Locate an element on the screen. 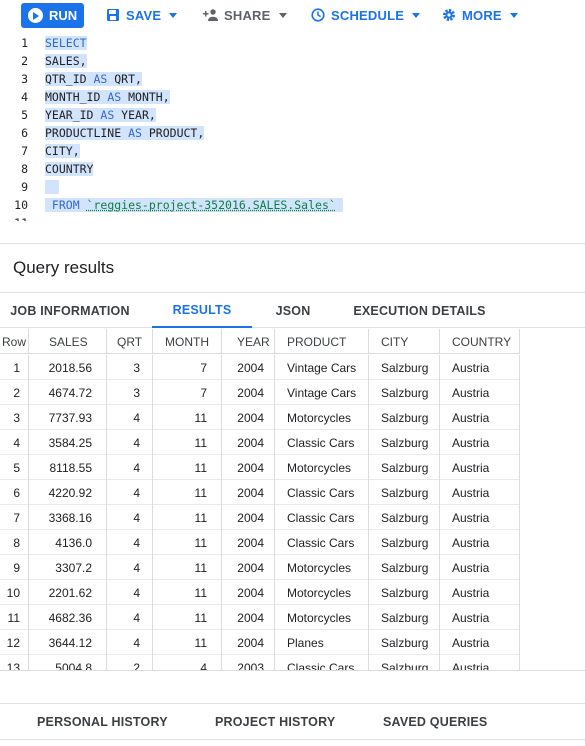 This screenshot has width=585, height=746. column-header: SALES is located at coordinates (68, 341).